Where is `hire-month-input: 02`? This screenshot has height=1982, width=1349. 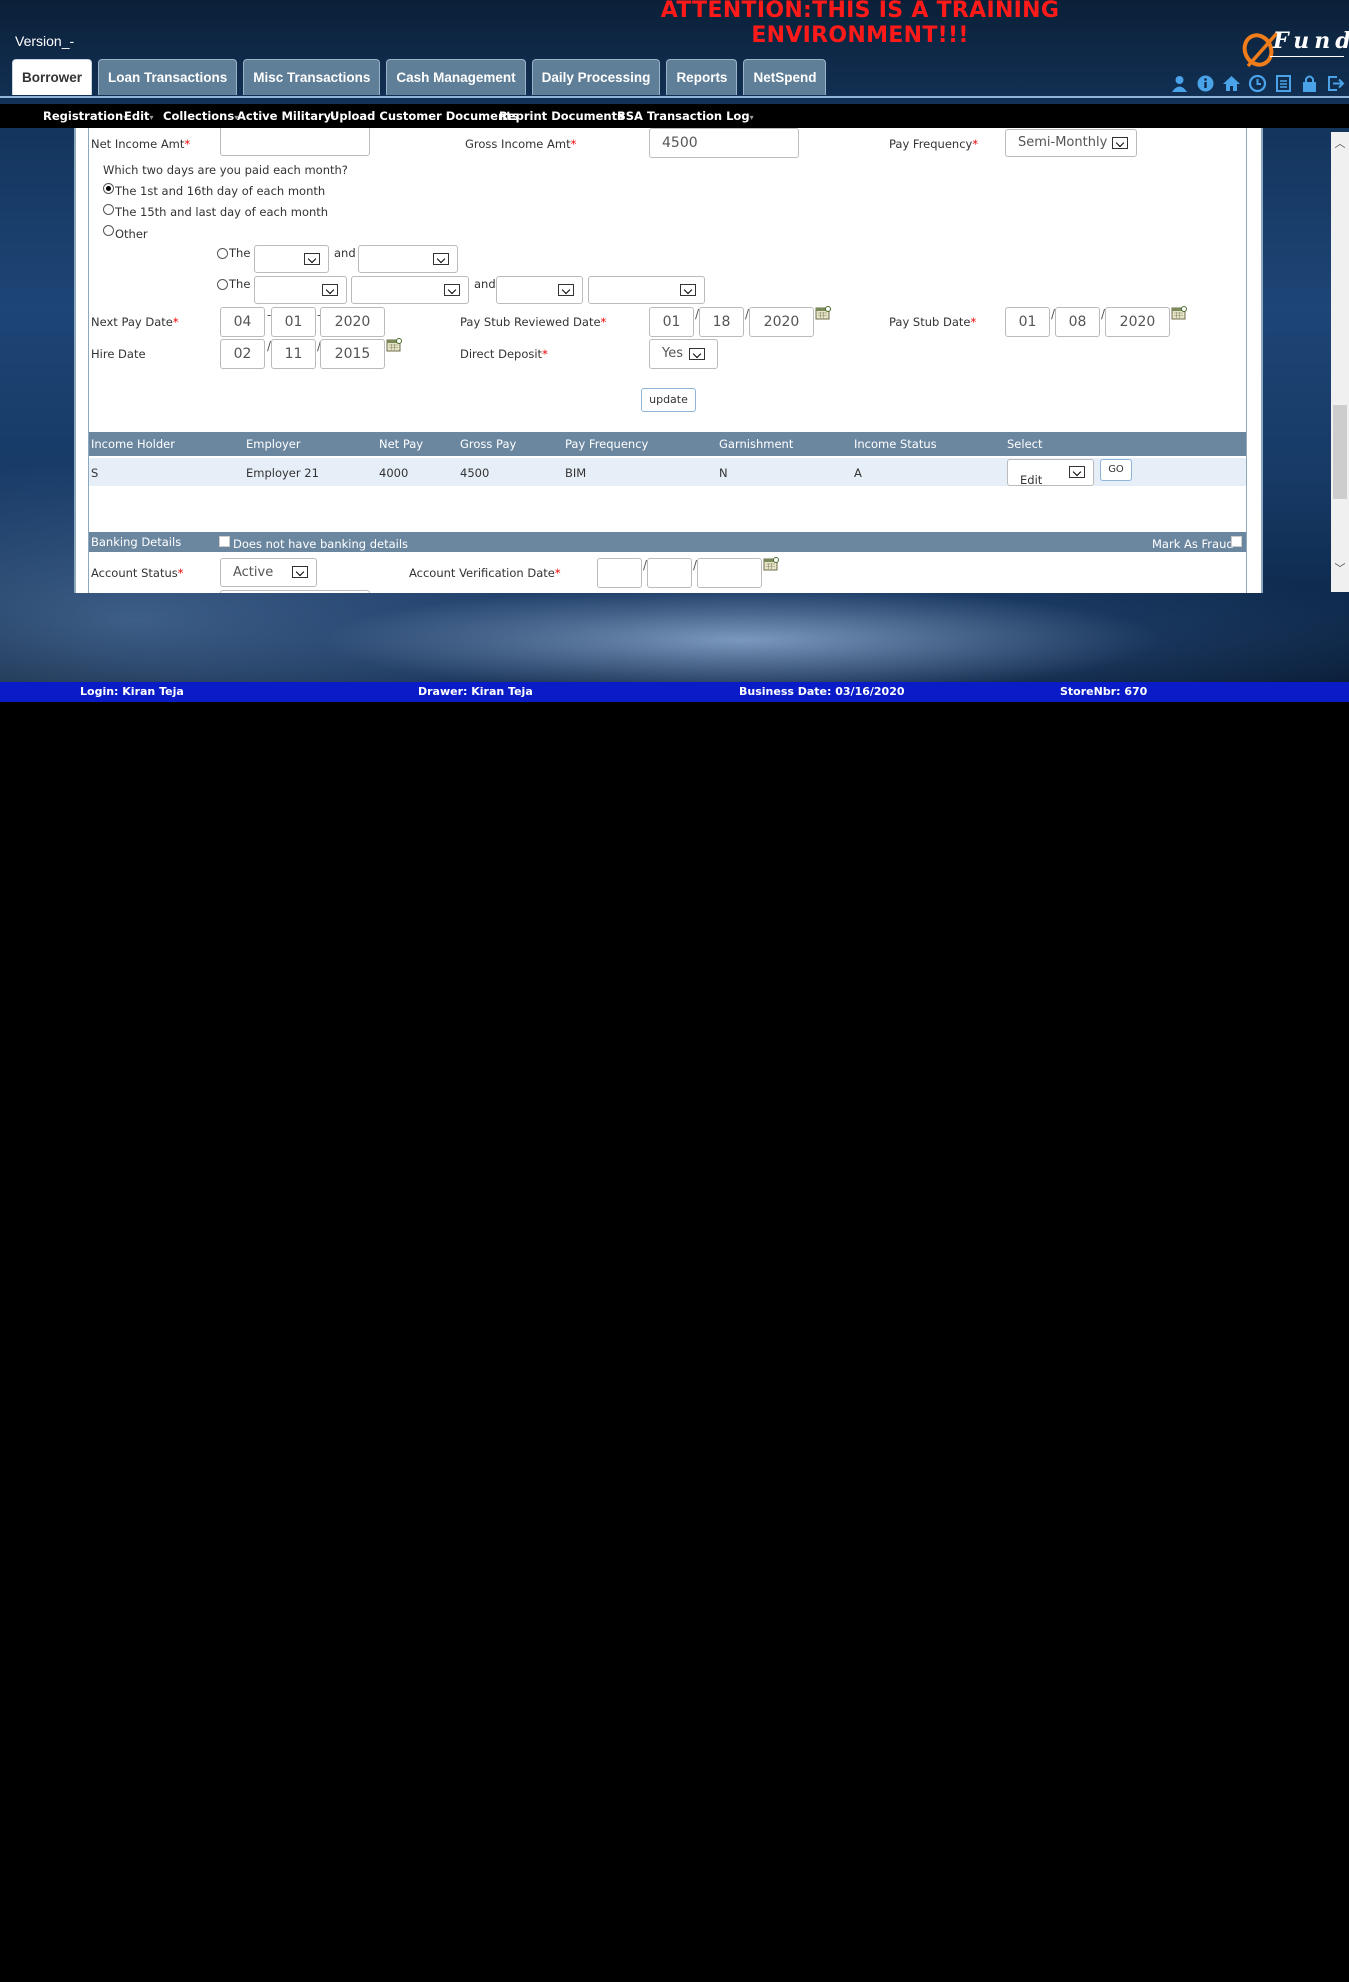
hire-month-input: 02 is located at coordinates (242, 354).